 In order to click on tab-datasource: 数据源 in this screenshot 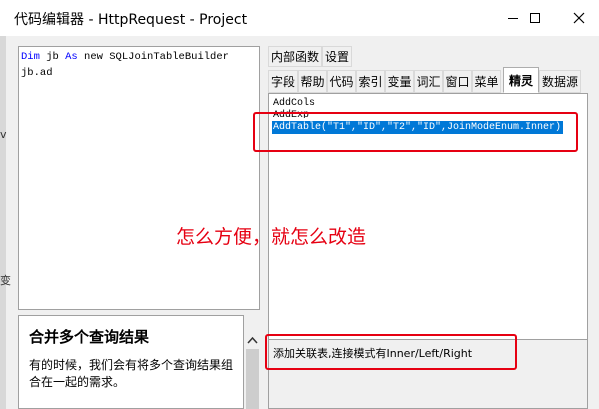, I will do `click(560, 81)`.